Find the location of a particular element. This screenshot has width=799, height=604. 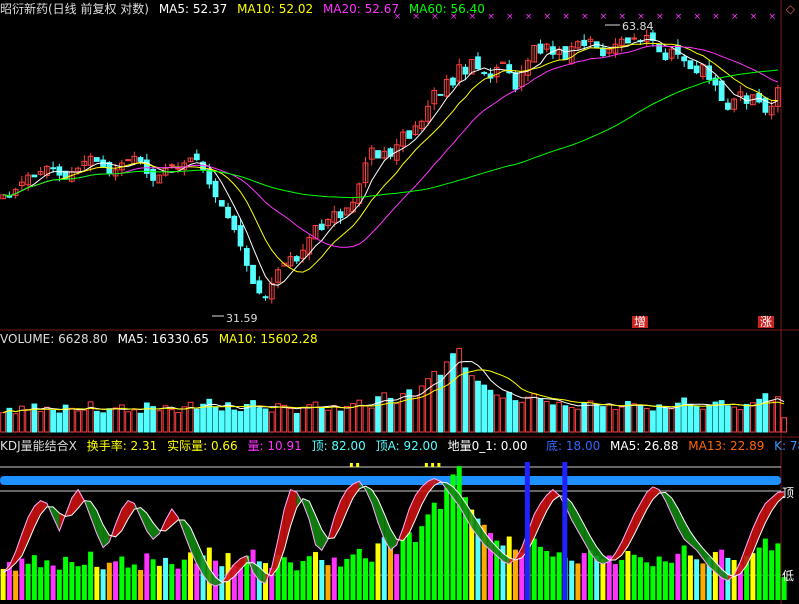

turnover-readout: 换手率: 2.31 is located at coordinates (122, 446).